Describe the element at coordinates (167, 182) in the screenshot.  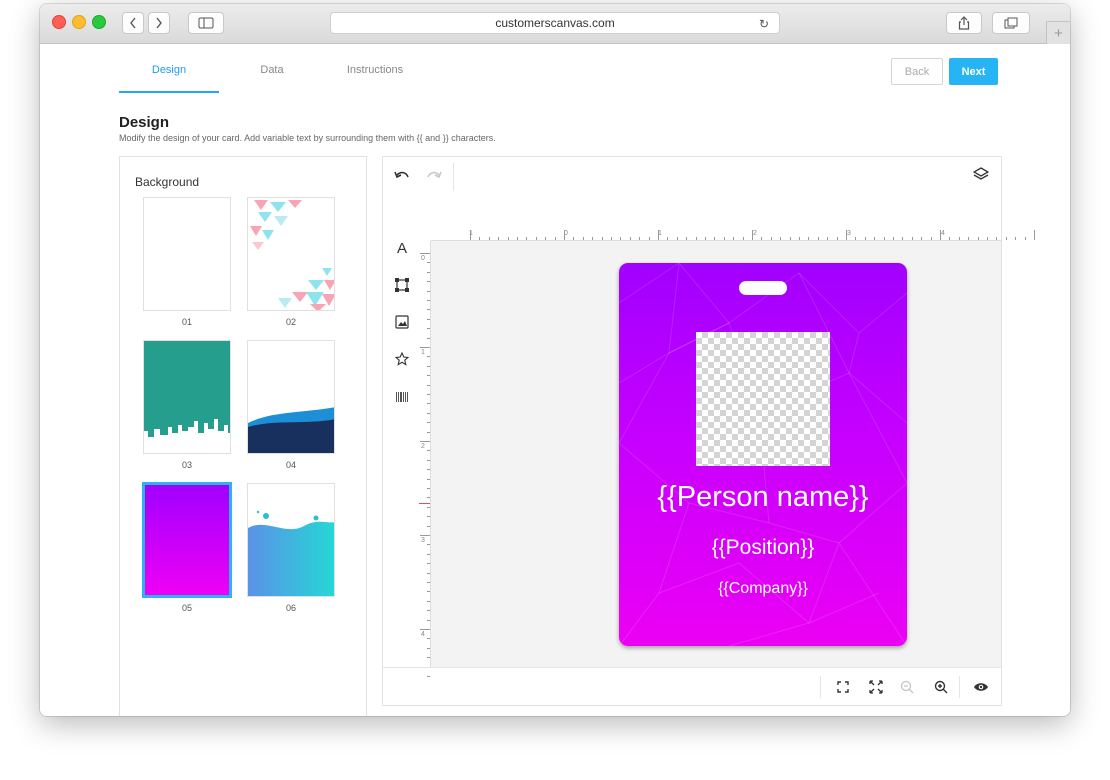
I see `background-heading: Background` at that location.